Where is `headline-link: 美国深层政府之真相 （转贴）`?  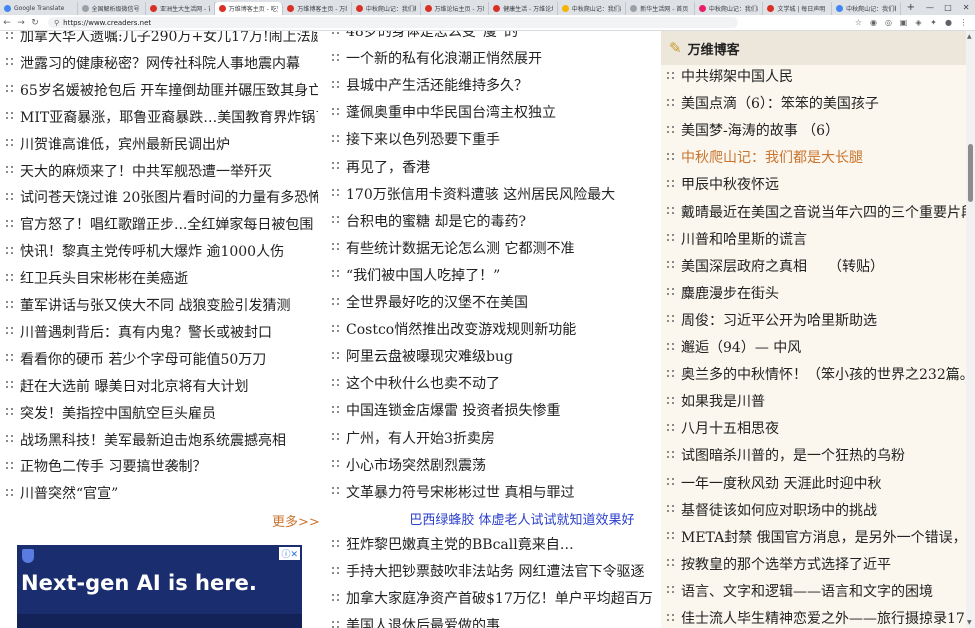 headline-link: 美国深层政府之真相 （转贴） is located at coordinates (816, 266).